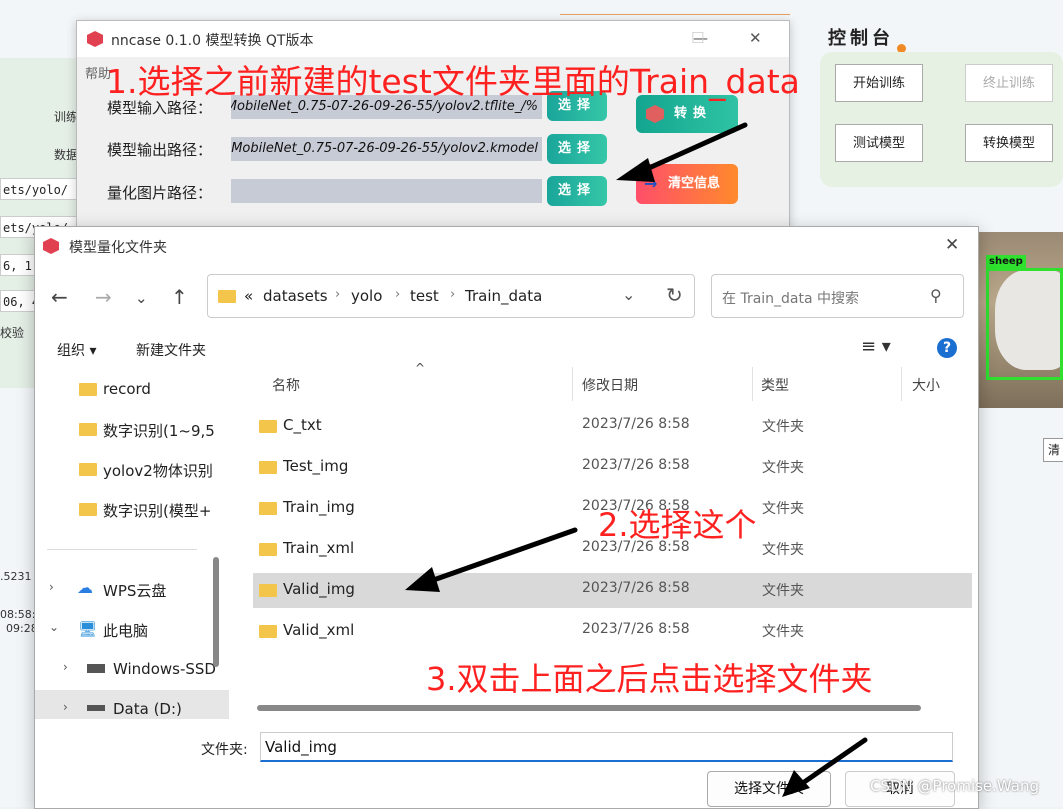 Image resolution: width=1063 pixels, height=809 pixels. Describe the element at coordinates (500, 556) in the screenshot. I see `arrow-to-valid-img` at that location.